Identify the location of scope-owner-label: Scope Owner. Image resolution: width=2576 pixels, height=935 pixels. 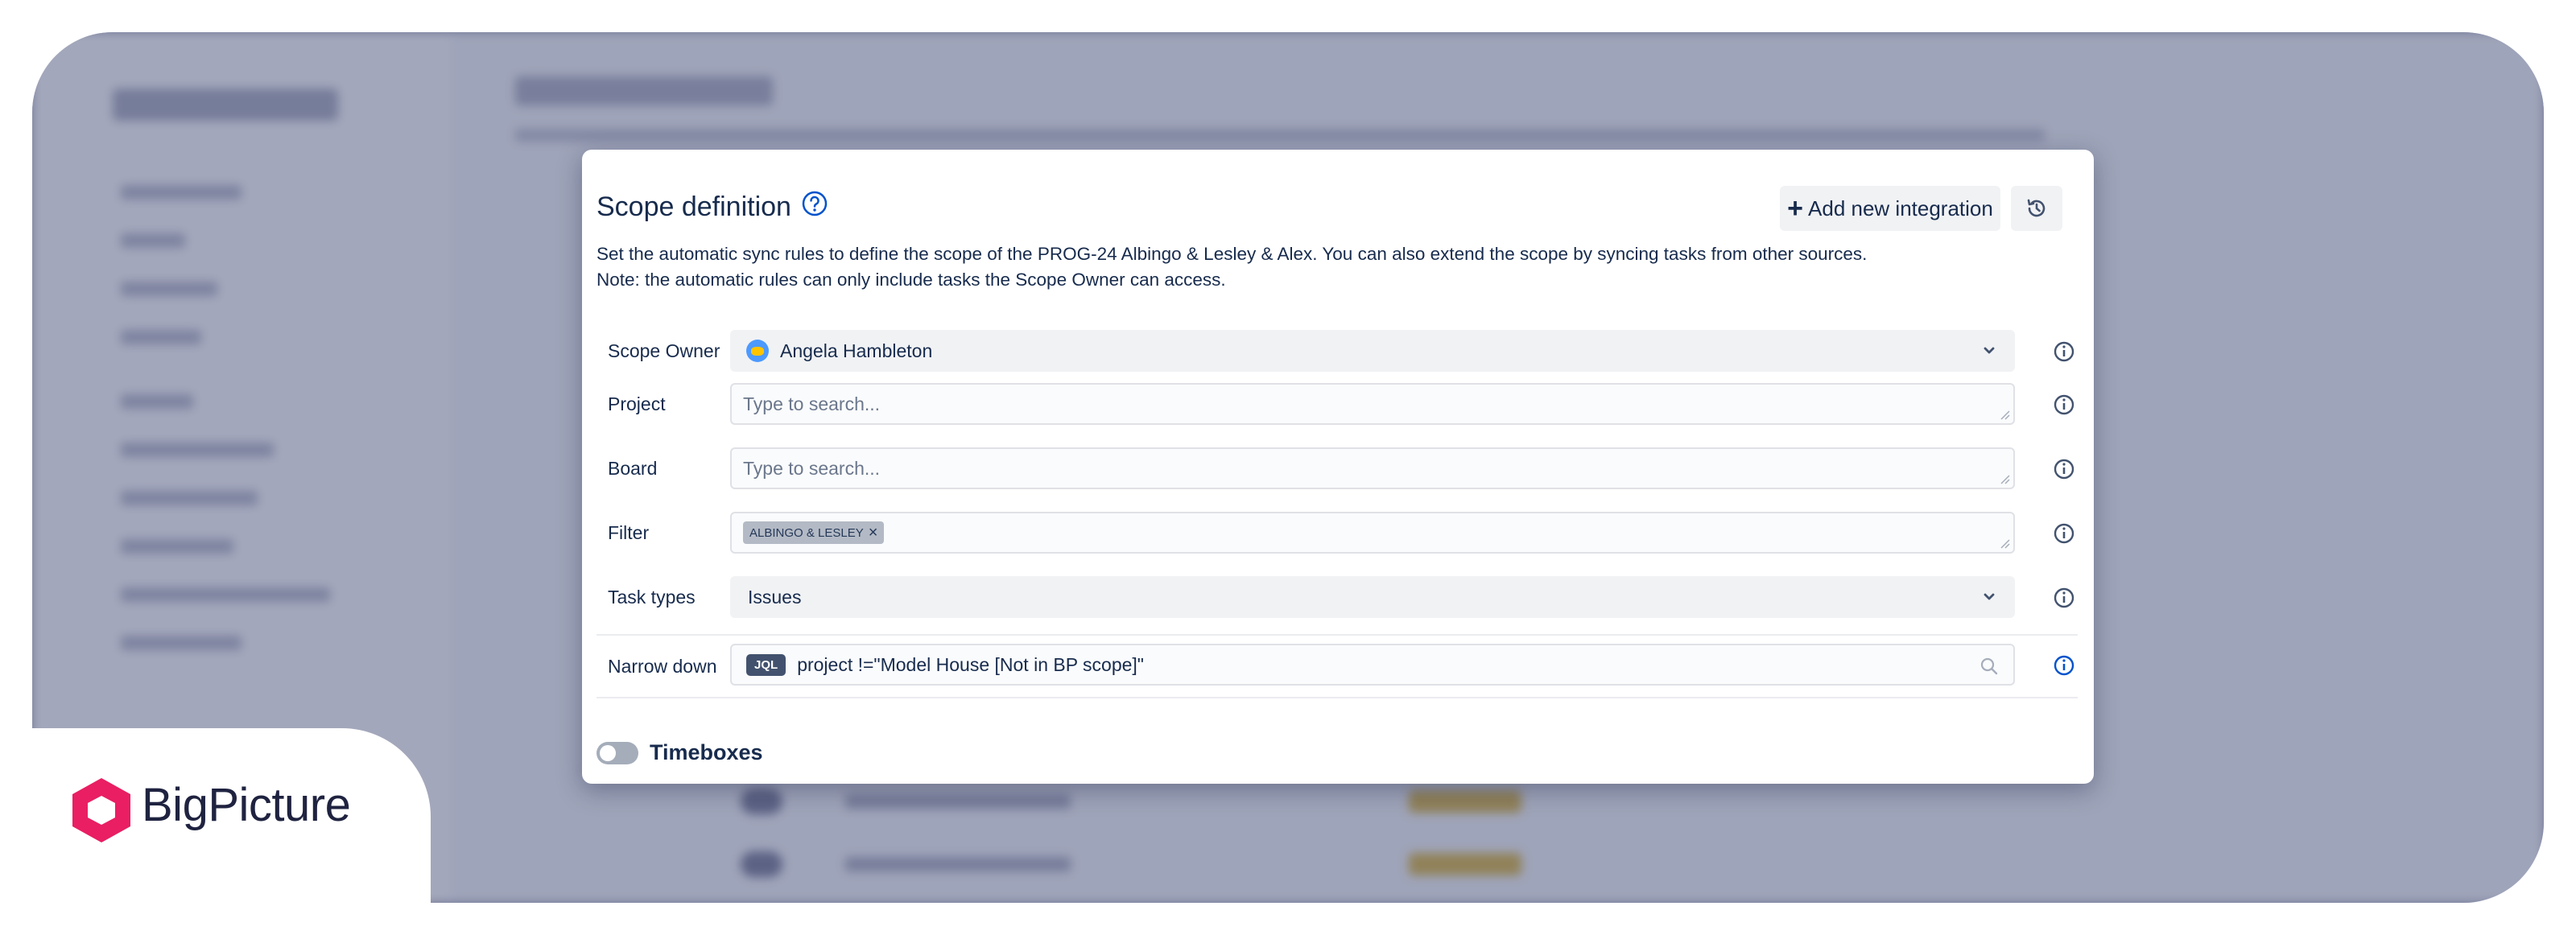
(664, 350).